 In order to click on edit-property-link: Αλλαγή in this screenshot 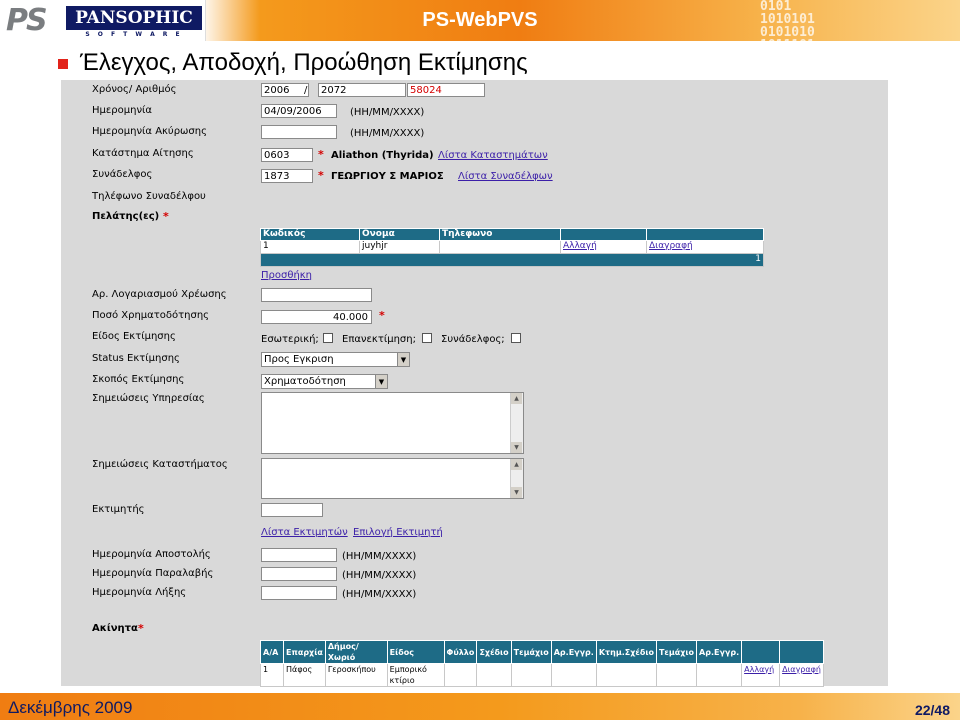, I will do `click(761, 675)`.